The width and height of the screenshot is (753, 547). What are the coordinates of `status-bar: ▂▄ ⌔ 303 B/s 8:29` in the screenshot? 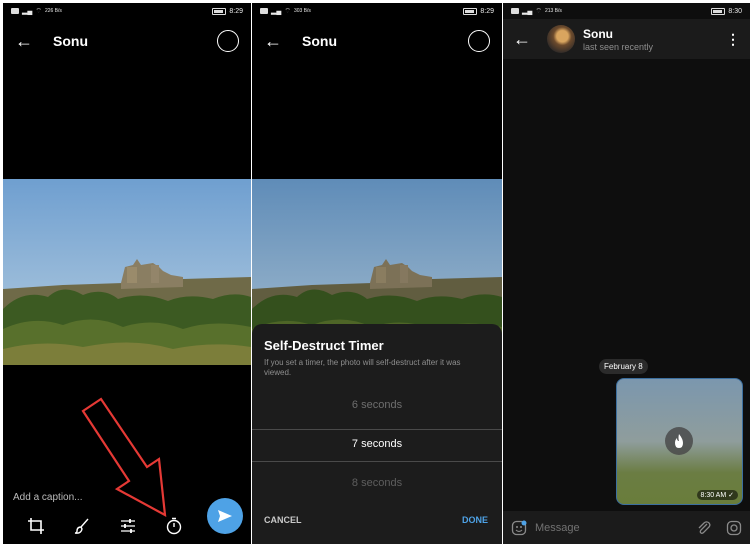 It's located at (377, 11).